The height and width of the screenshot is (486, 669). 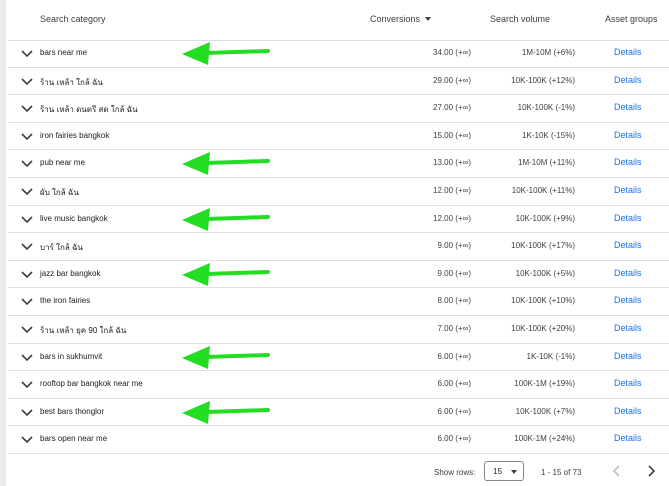 I want to click on search-volume-cell: 10K-100K (+11%), so click(x=543, y=190).